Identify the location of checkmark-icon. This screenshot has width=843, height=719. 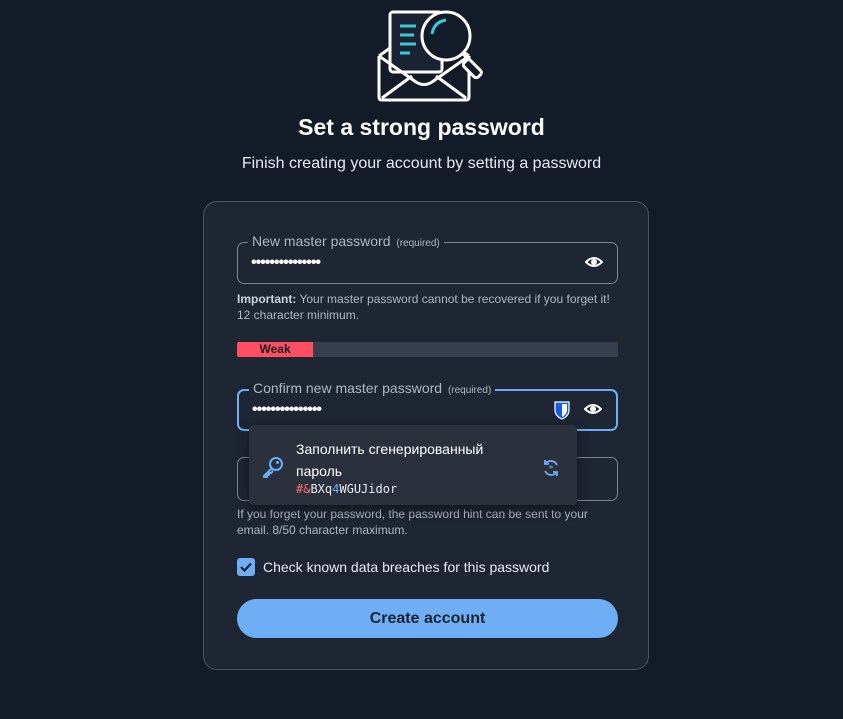
(246, 567).